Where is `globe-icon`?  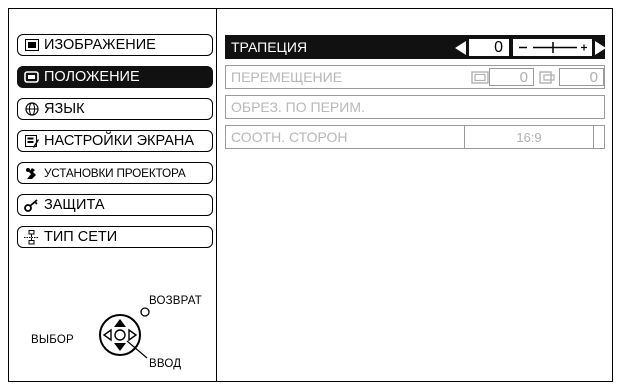 globe-icon is located at coordinates (31, 109).